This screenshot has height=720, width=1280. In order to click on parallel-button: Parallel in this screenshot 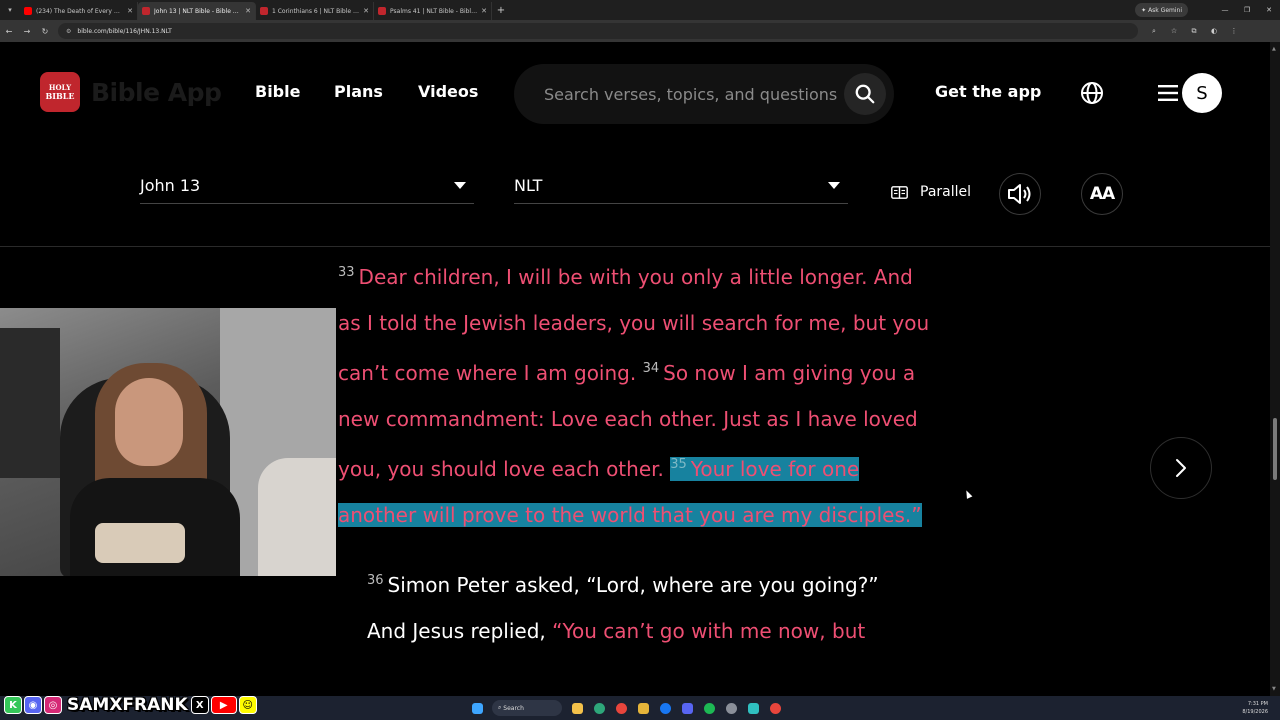, I will do `click(931, 192)`.